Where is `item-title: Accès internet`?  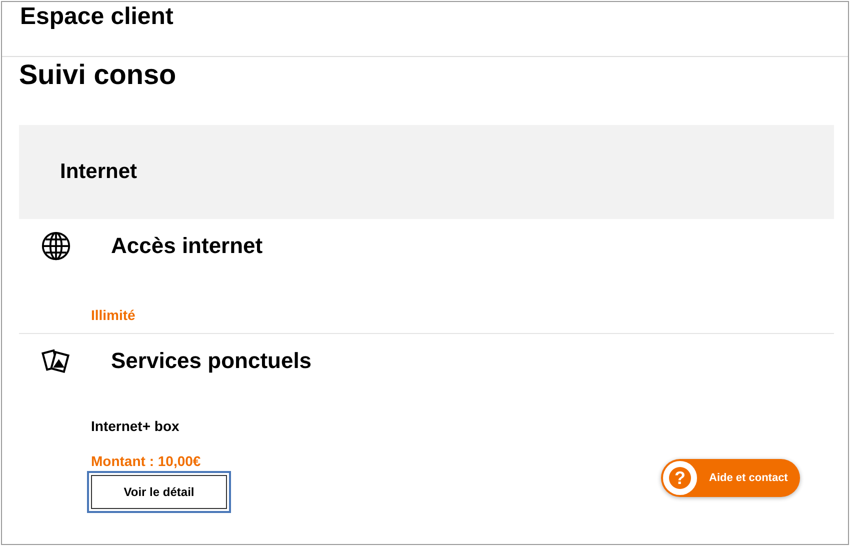 item-title: Accès internet is located at coordinates (187, 246).